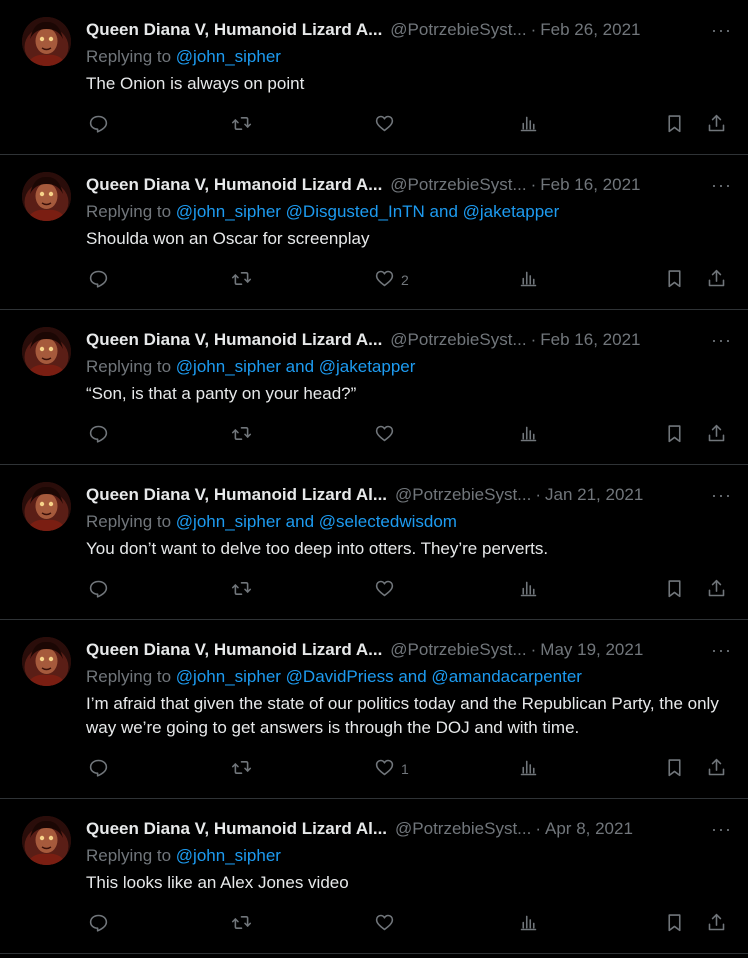 The width and height of the screenshot is (748, 958). What do you see at coordinates (591, 650) in the screenshot?
I see `tweet-date: May 19, 2021` at bounding box center [591, 650].